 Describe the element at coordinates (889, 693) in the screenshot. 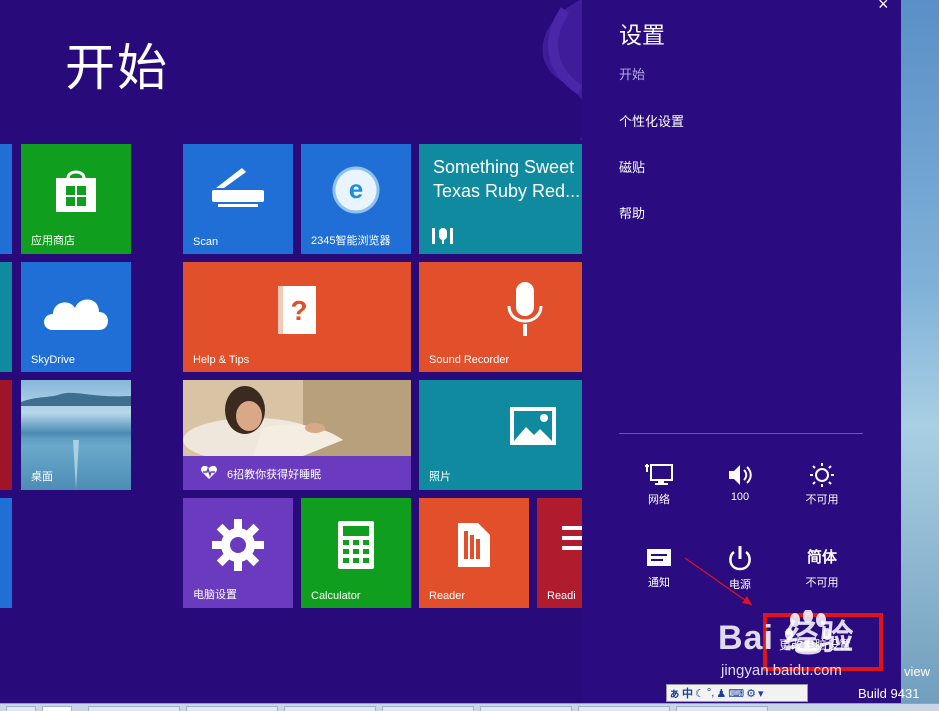

I see `build-watermark-build: Build 9431` at that location.